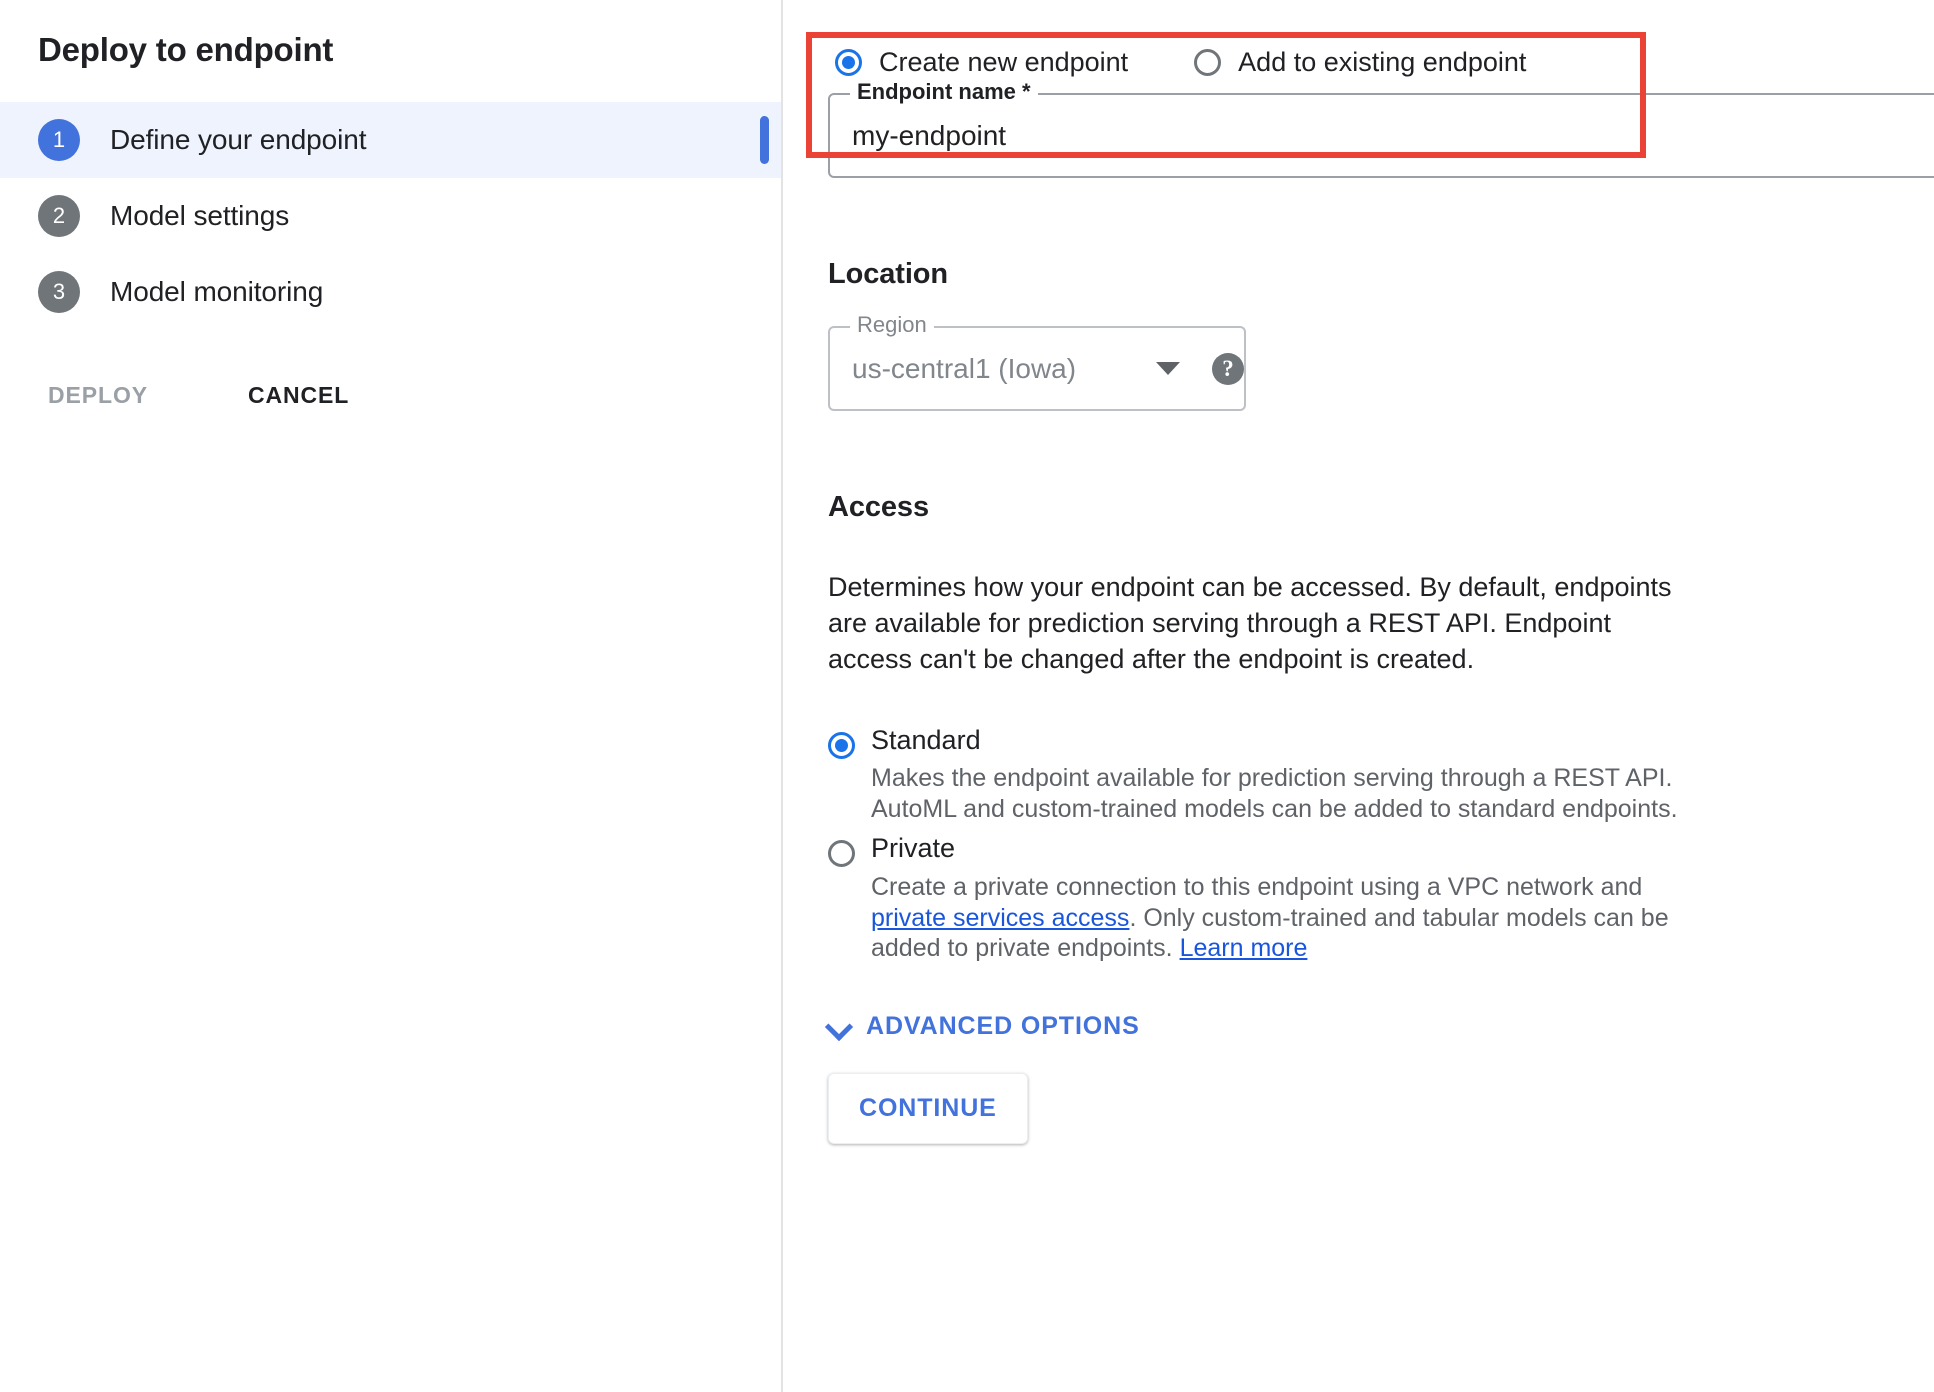  What do you see at coordinates (926, 739) in the screenshot?
I see `radio-label: Standard` at bounding box center [926, 739].